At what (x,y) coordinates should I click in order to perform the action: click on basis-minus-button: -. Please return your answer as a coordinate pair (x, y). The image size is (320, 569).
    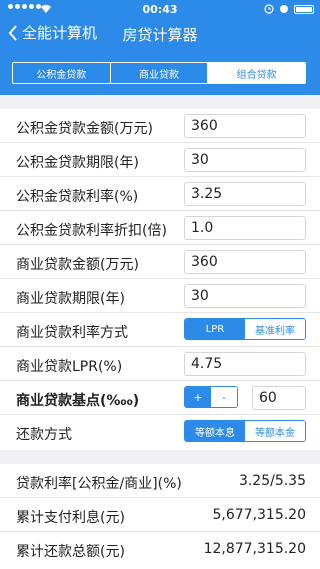
    Looking at the image, I should click on (224, 397).